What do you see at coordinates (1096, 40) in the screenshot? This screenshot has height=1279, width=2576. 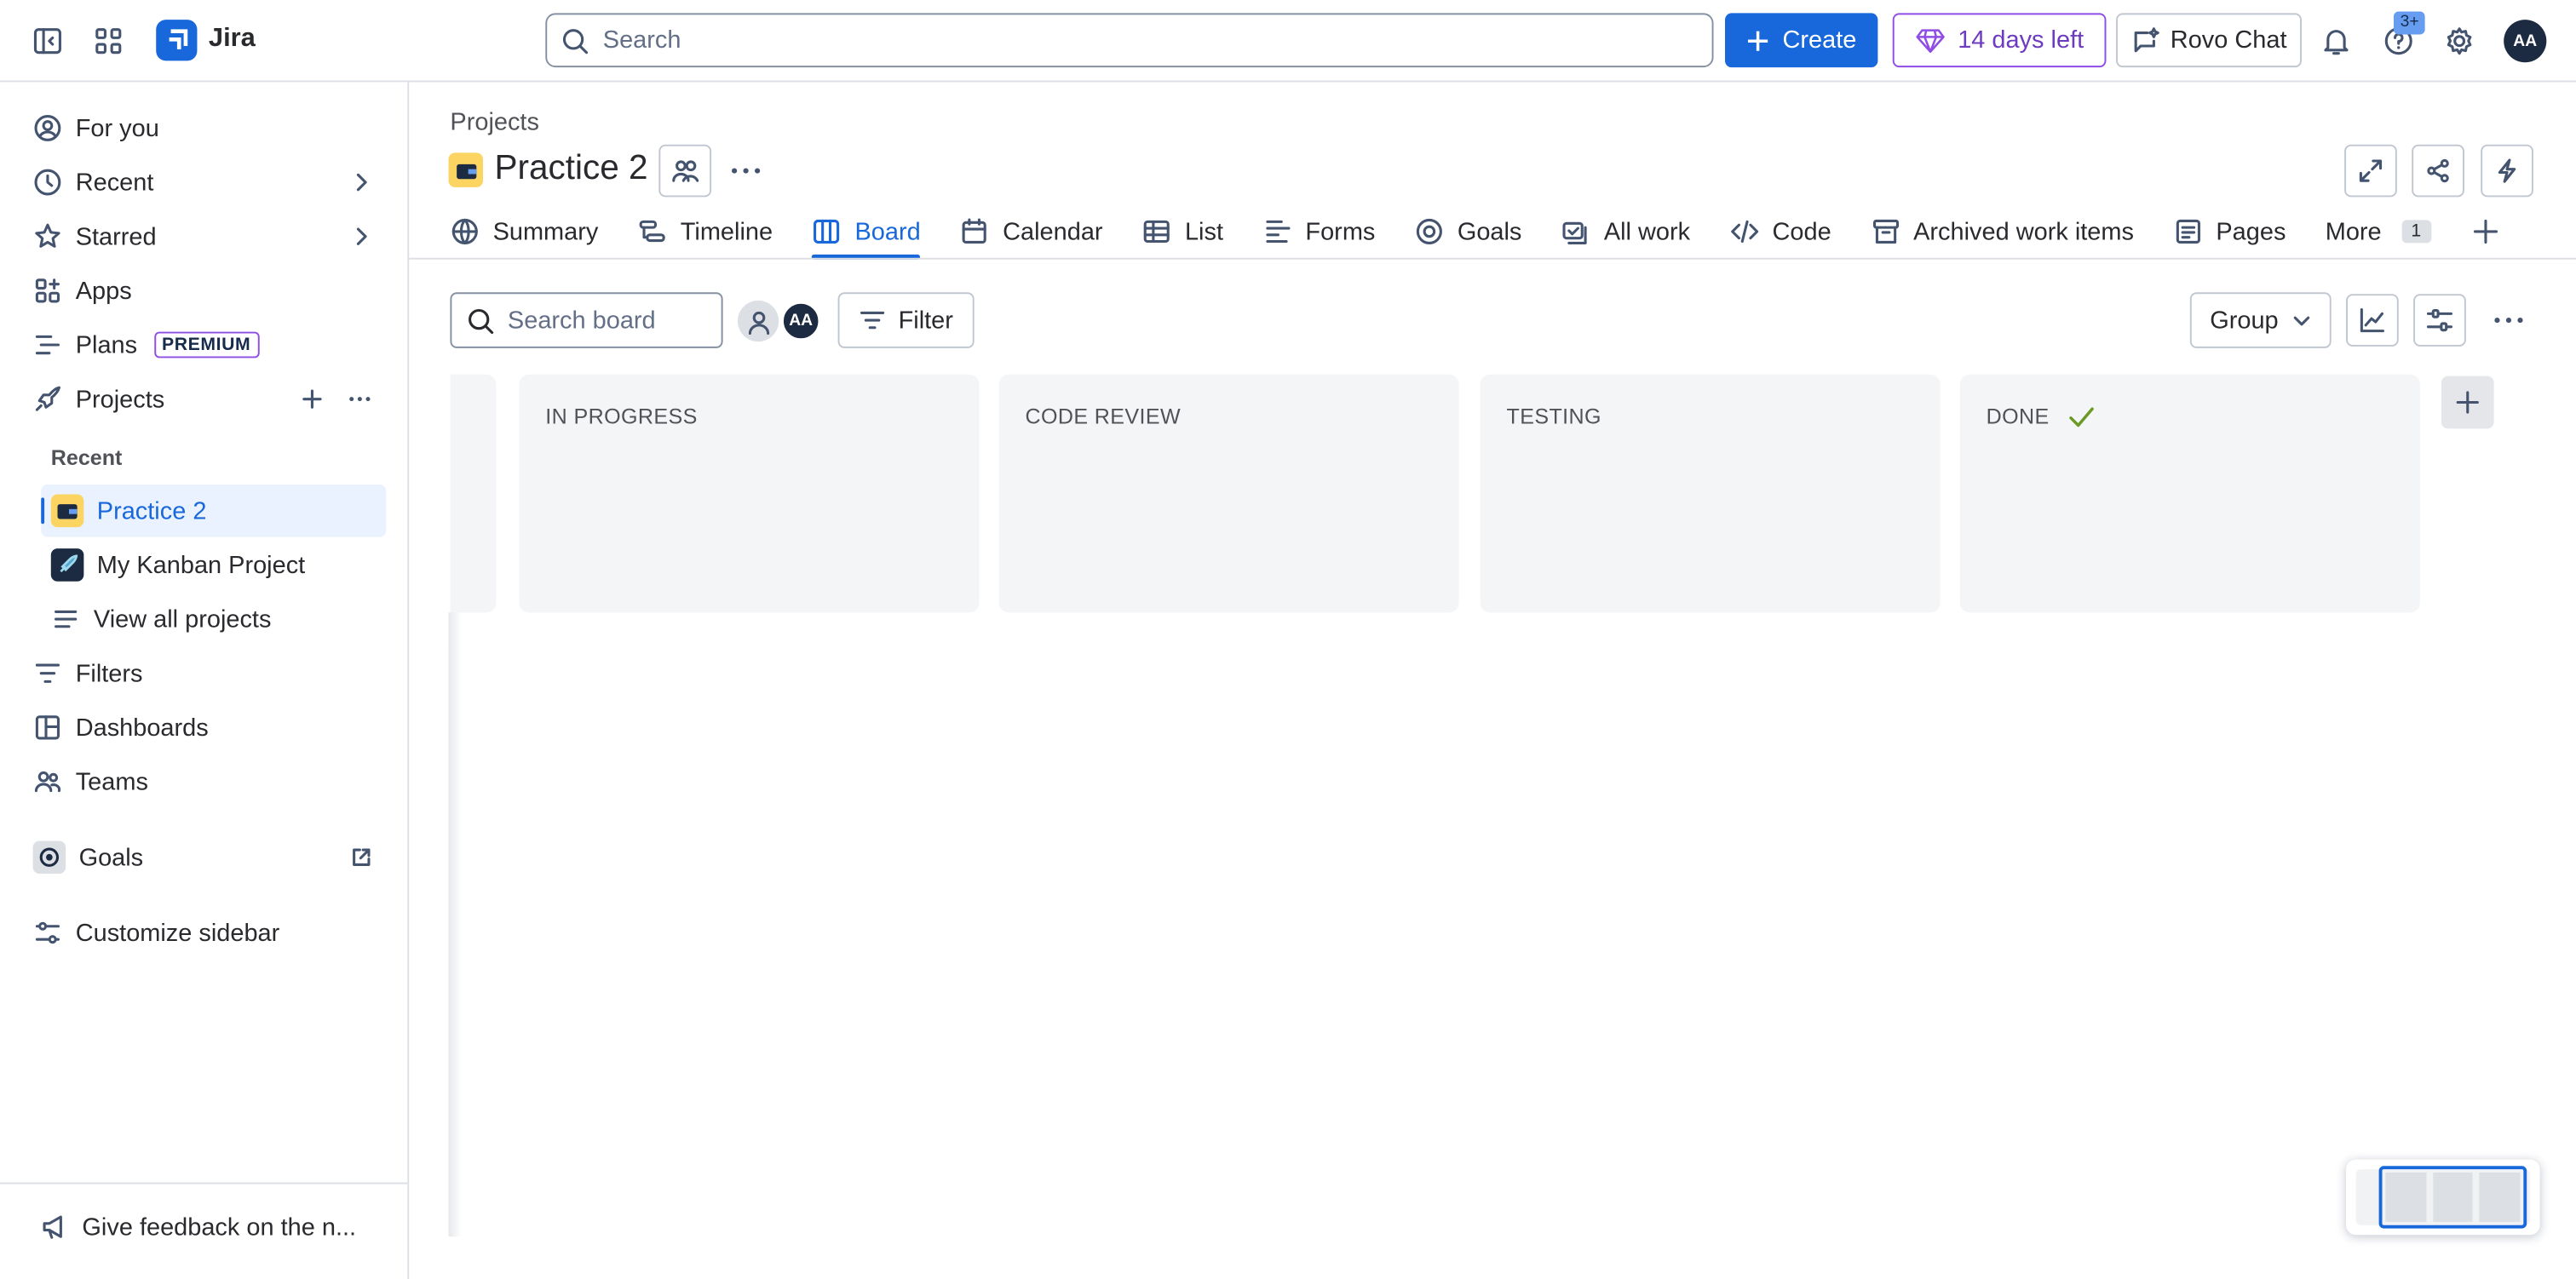 I see `search-input` at bounding box center [1096, 40].